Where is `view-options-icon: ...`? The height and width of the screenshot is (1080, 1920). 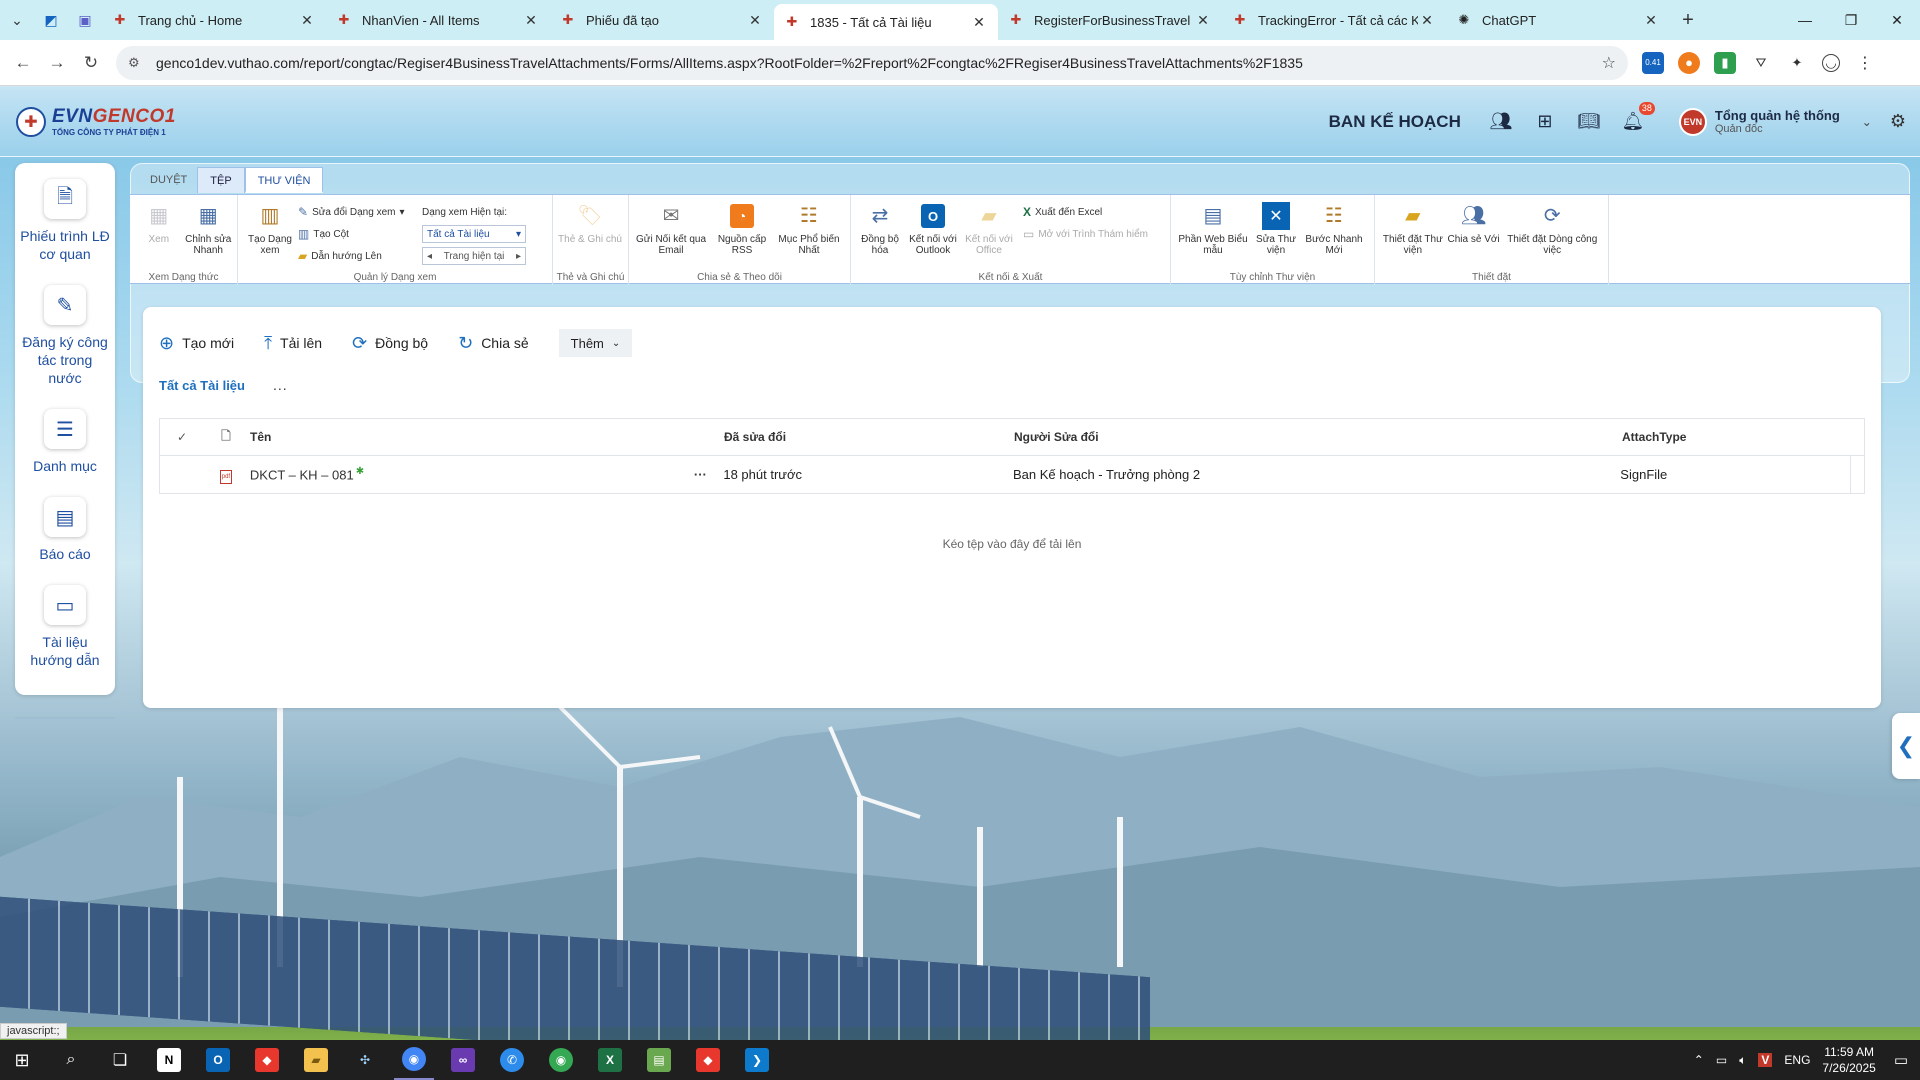 view-options-icon: ... is located at coordinates (280, 385).